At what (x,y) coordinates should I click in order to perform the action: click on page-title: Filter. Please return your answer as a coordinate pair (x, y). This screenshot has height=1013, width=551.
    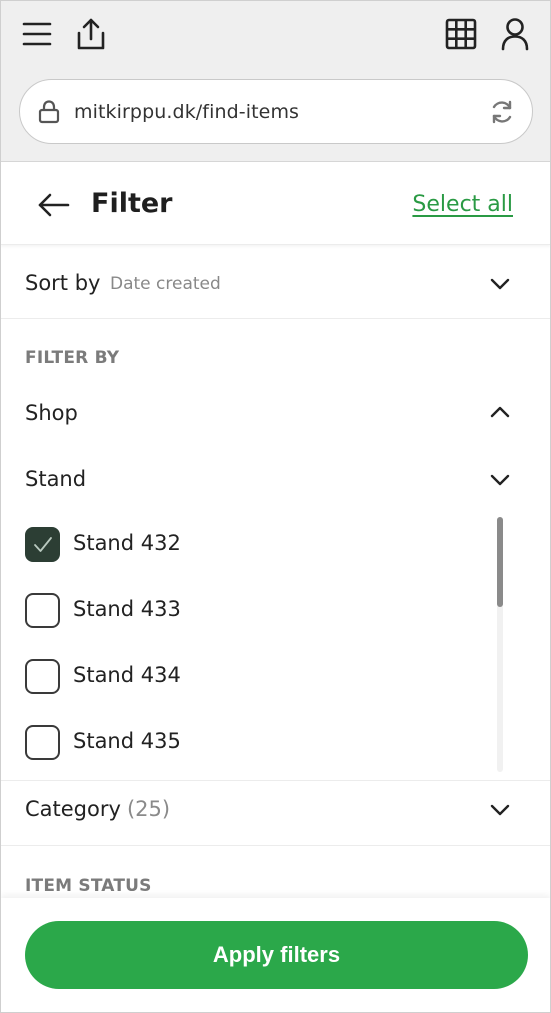
    Looking at the image, I should click on (132, 203).